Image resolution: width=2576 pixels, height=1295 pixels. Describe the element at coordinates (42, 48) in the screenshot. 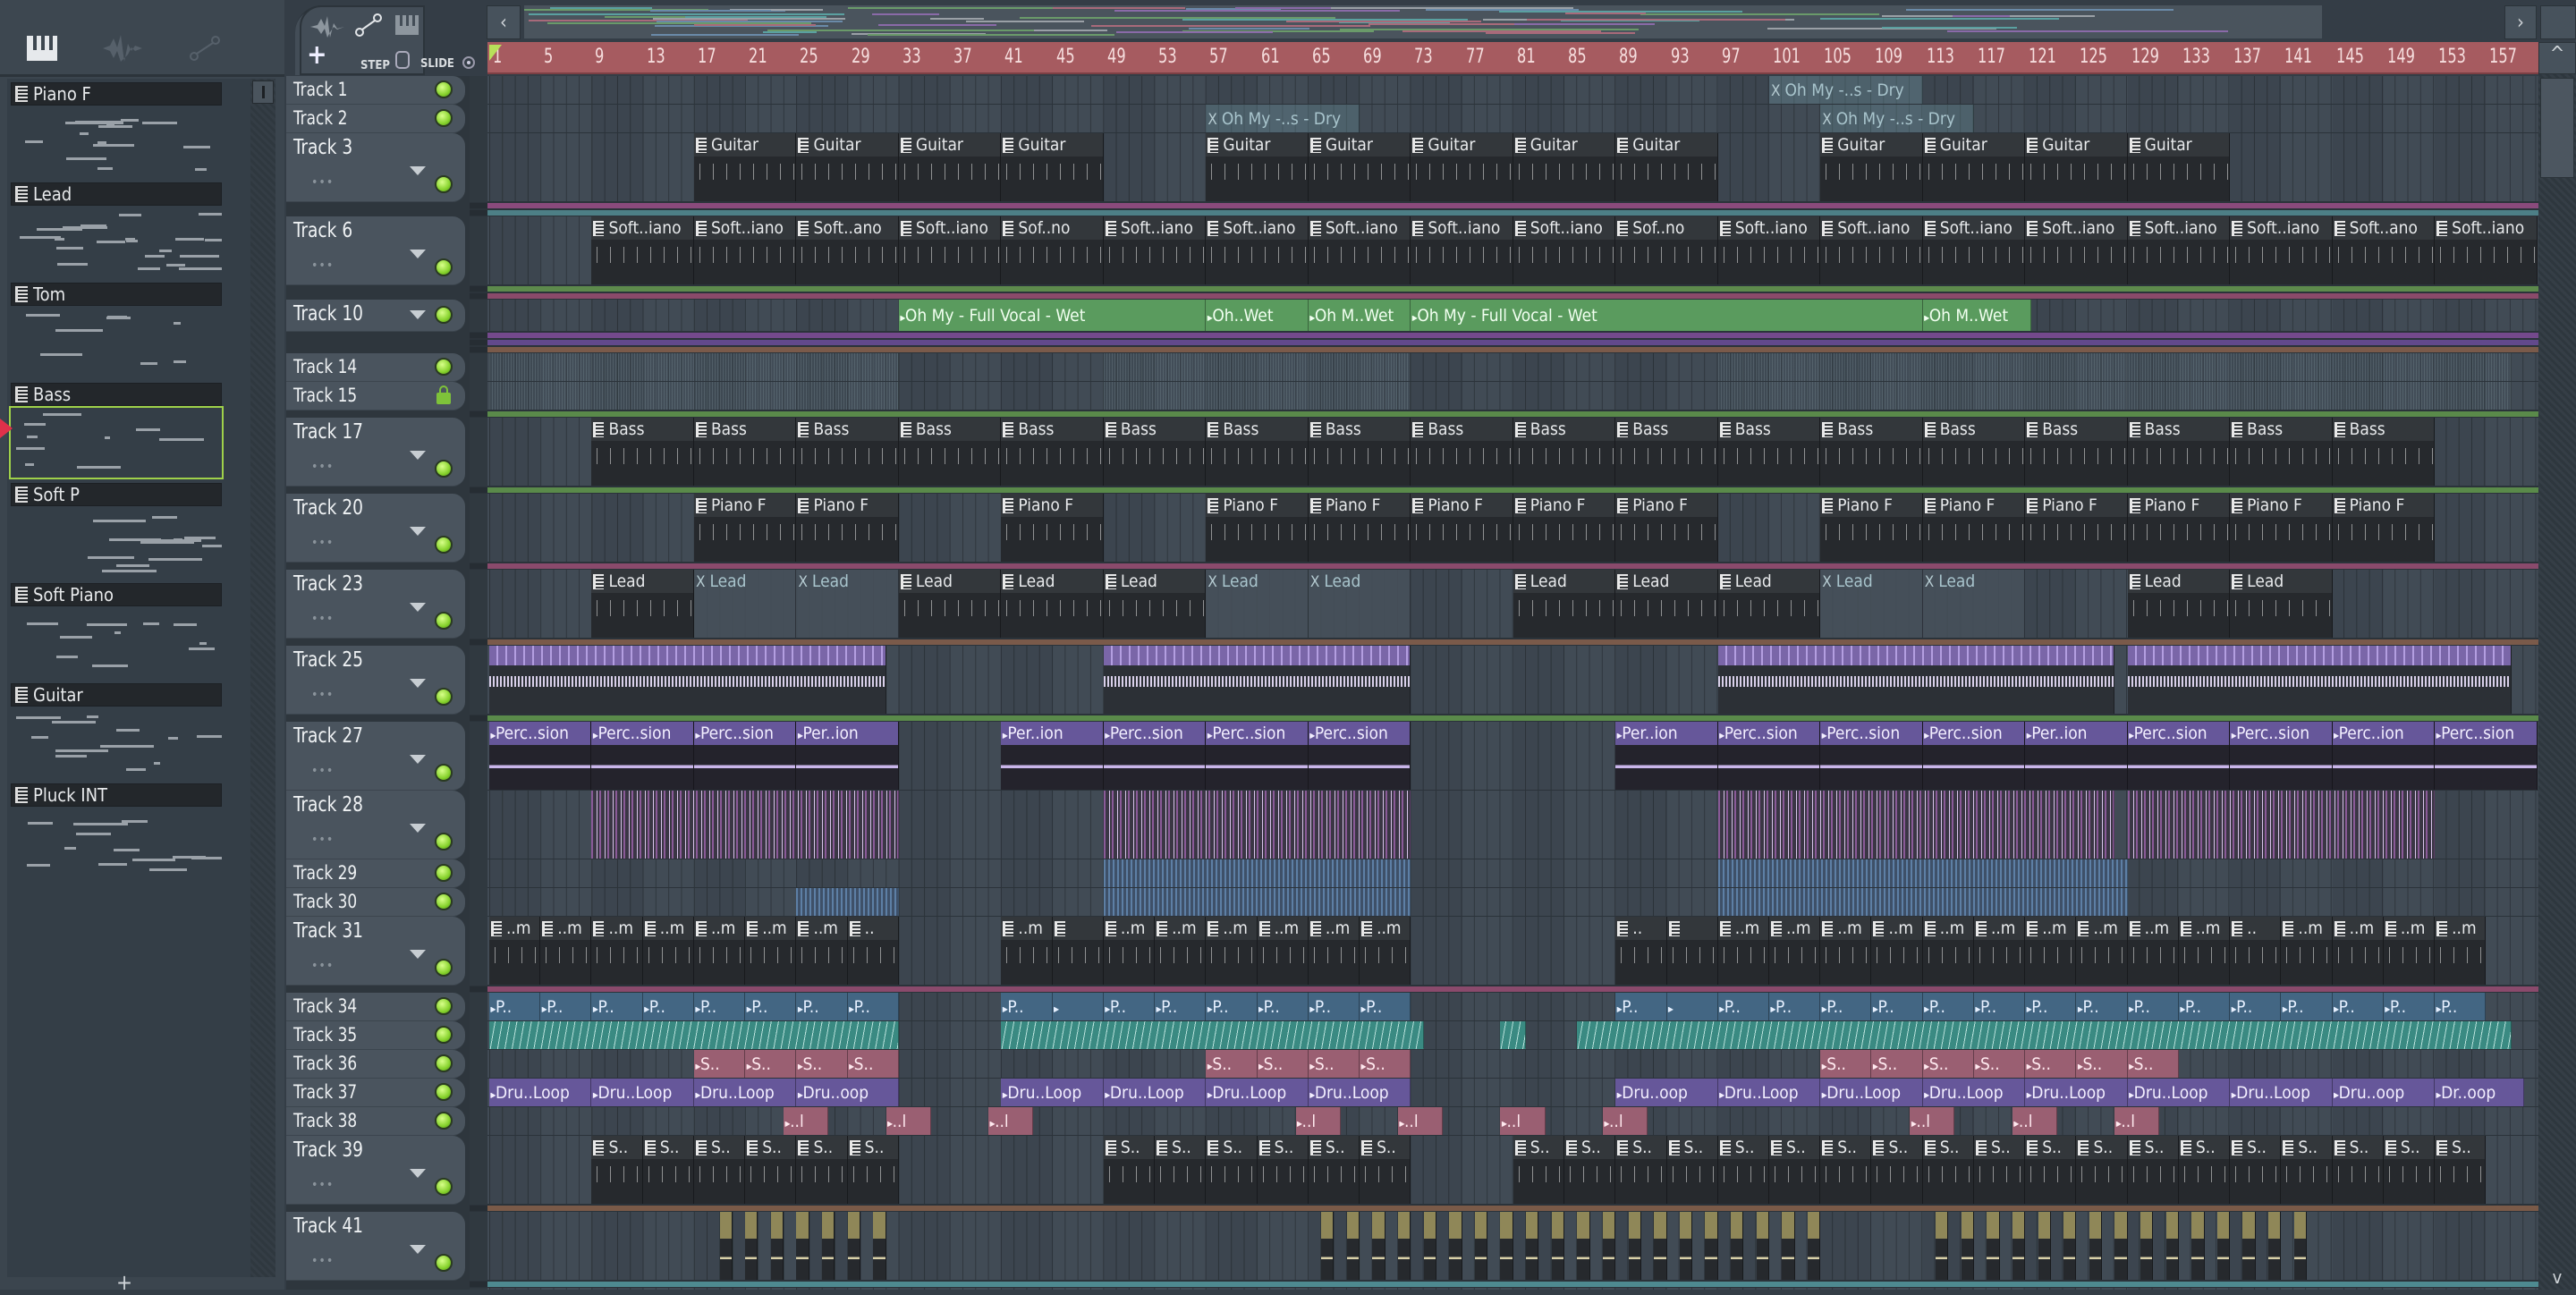

I see `piano-roll-icon` at that location.